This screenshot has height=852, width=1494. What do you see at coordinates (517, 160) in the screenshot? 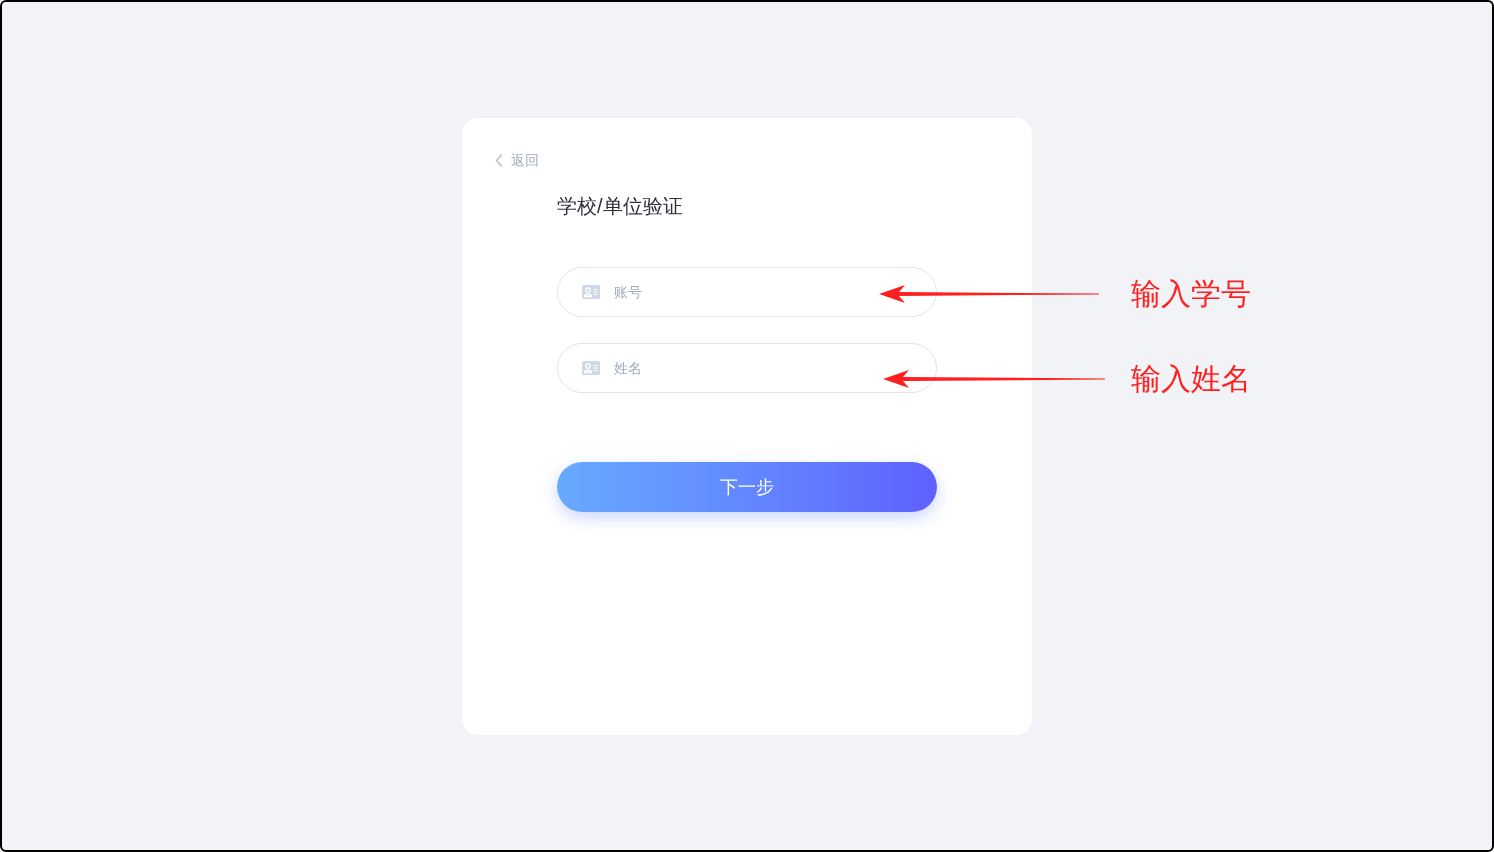
I see `back-link: 返回` at bounding box center [517, 160].